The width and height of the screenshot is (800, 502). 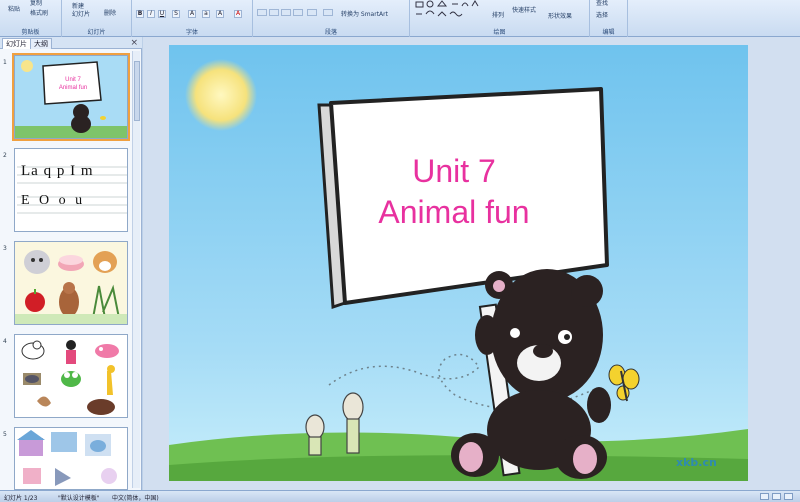 What do you see at coordinates (602, 14) in the screenshot?
I see `select-button: 选择` at bounding box center [602, 14].